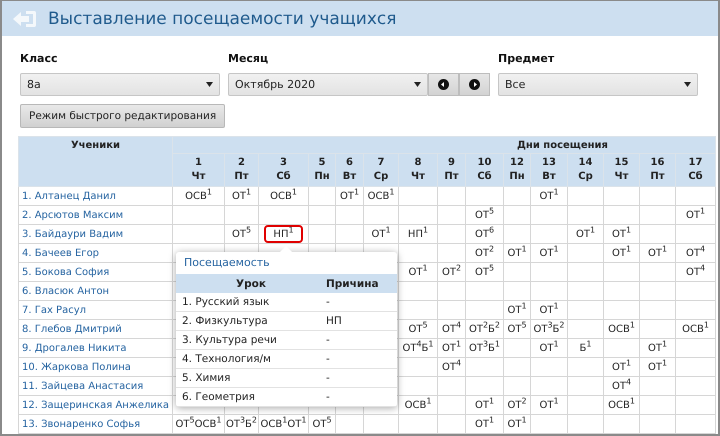  What do you see at coordinates (527, 58) in the screenshot?
I see `field-label: Предмет` at bounding box center [527, 58].